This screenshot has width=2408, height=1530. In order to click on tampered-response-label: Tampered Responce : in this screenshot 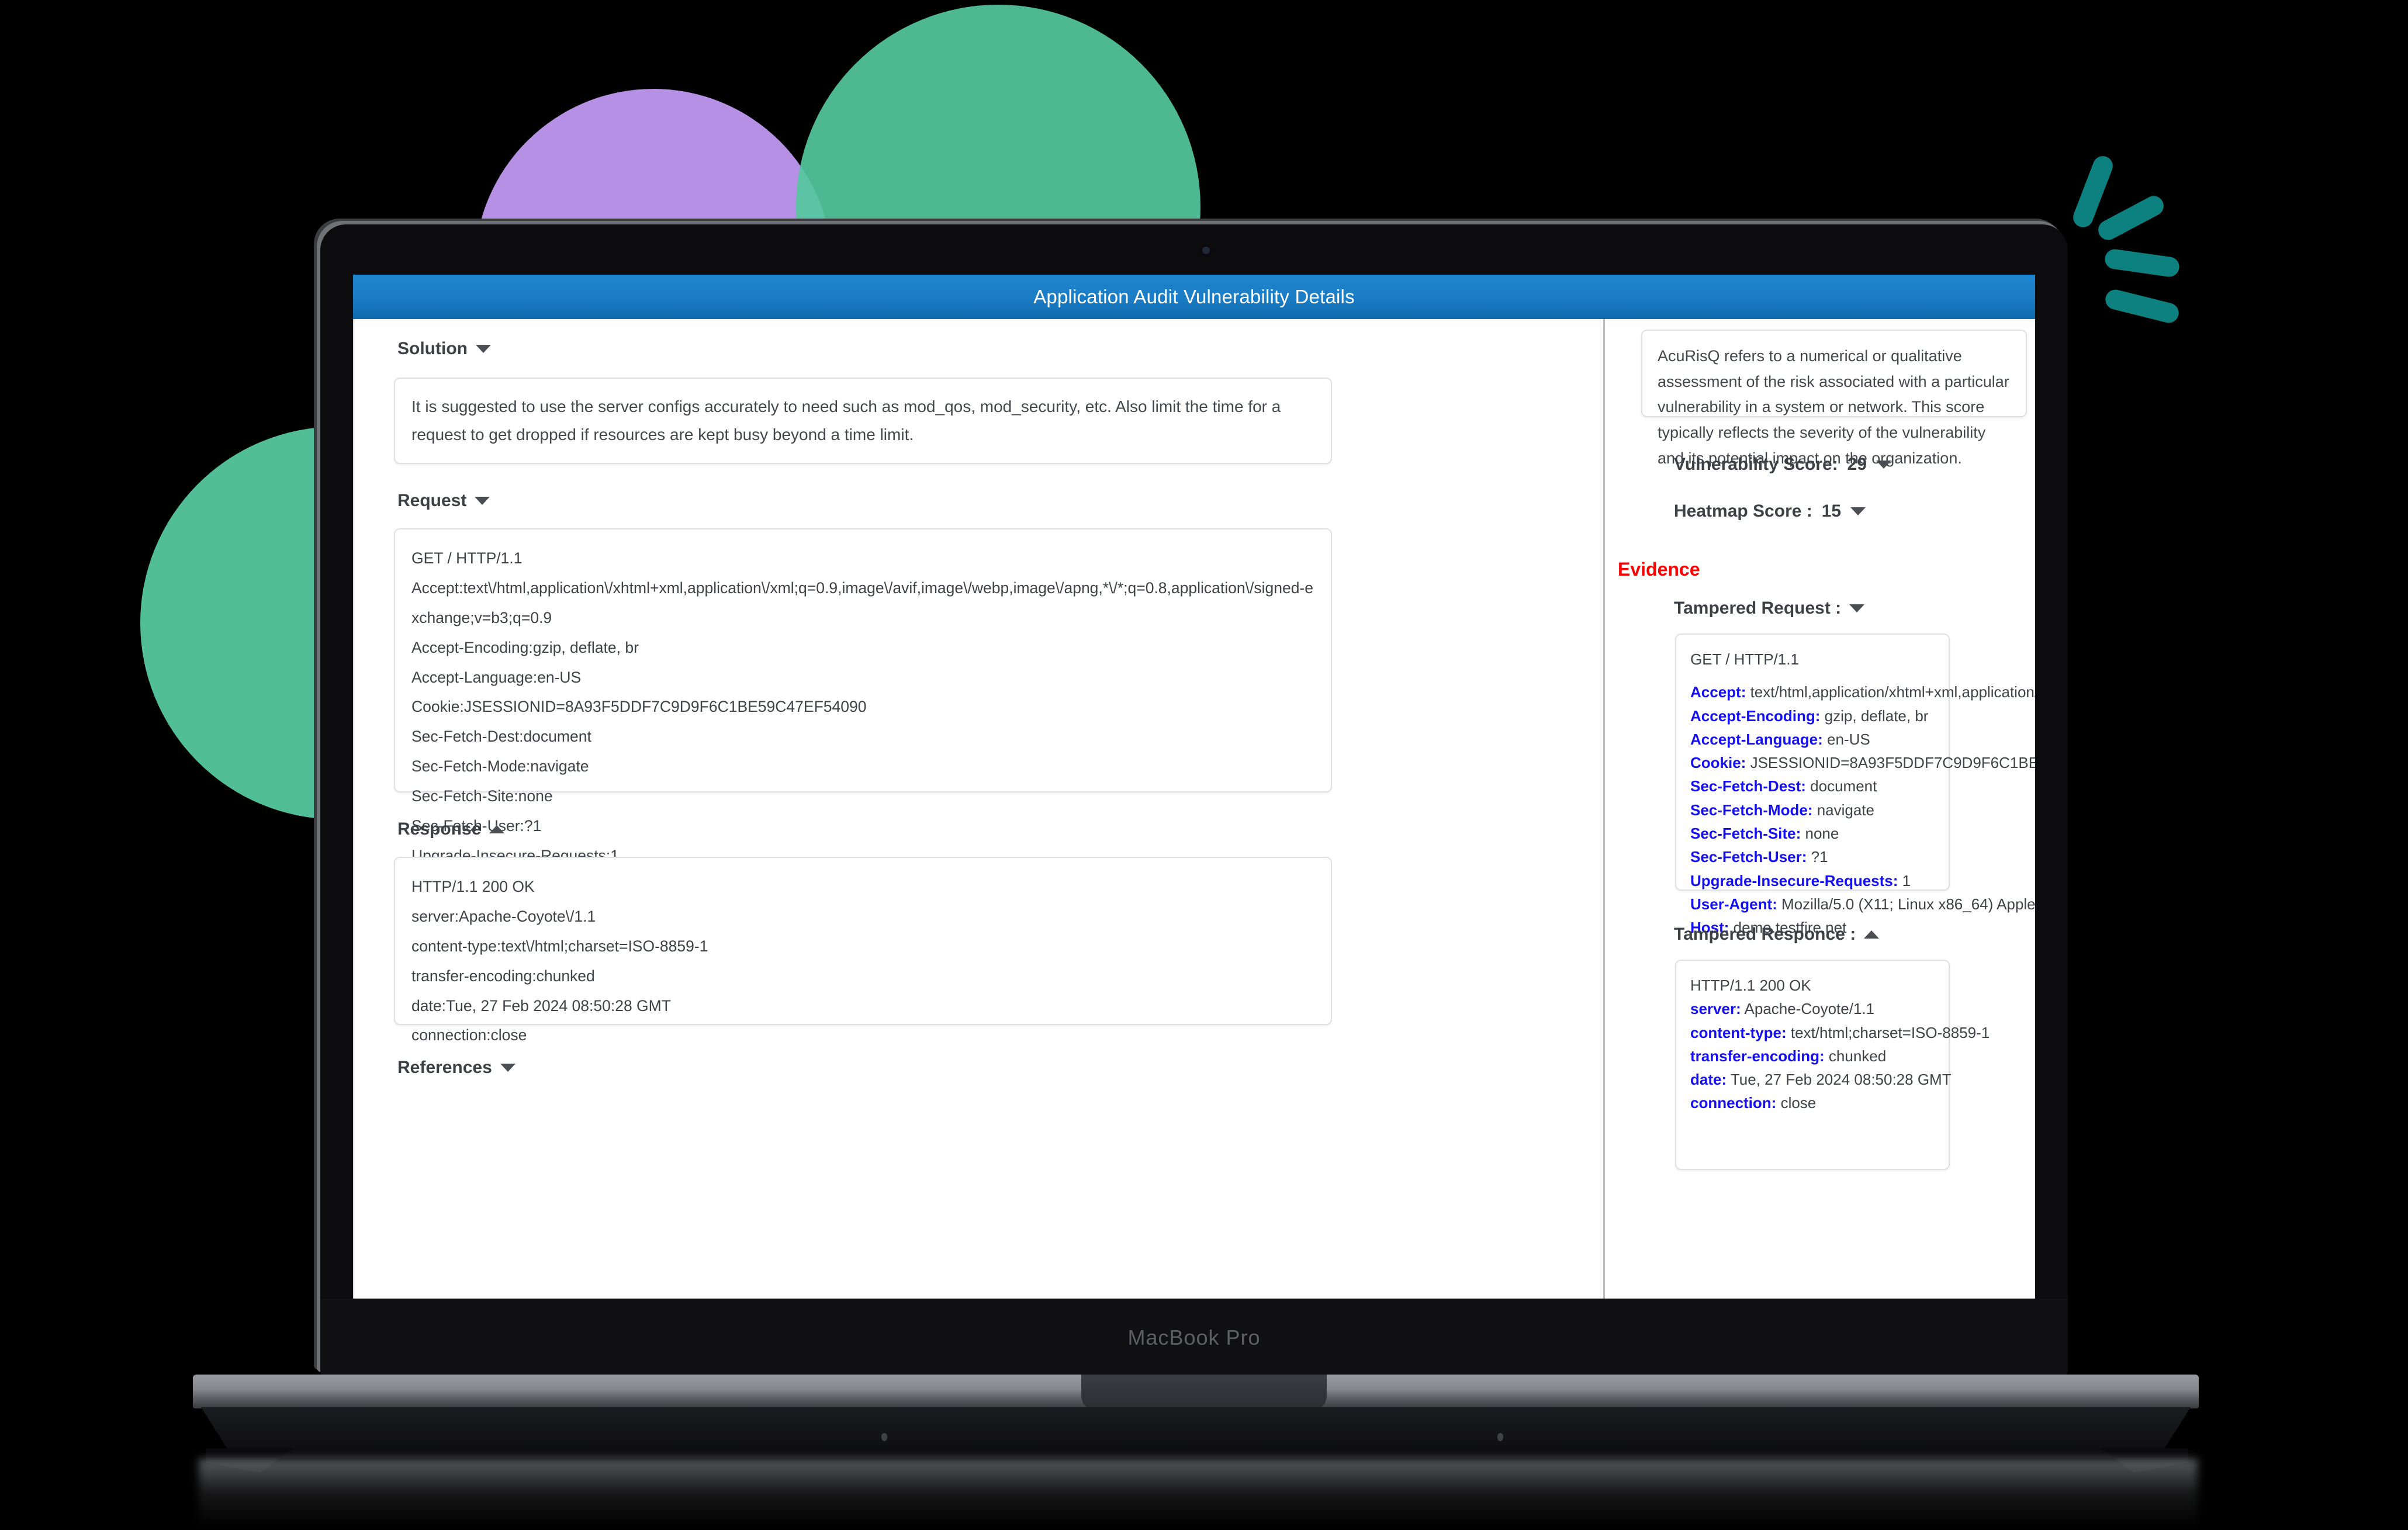, I will do `click(1765, 934)`.